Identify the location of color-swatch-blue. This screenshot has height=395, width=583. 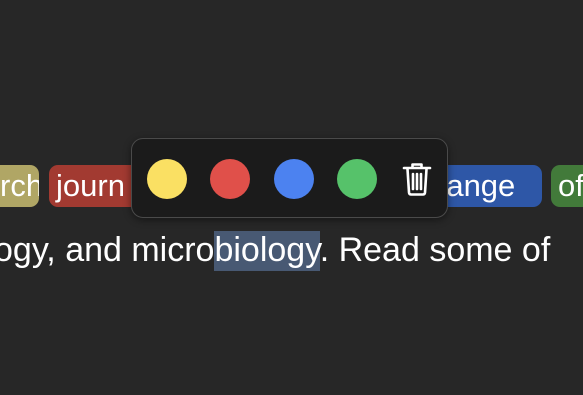
(294, 179).